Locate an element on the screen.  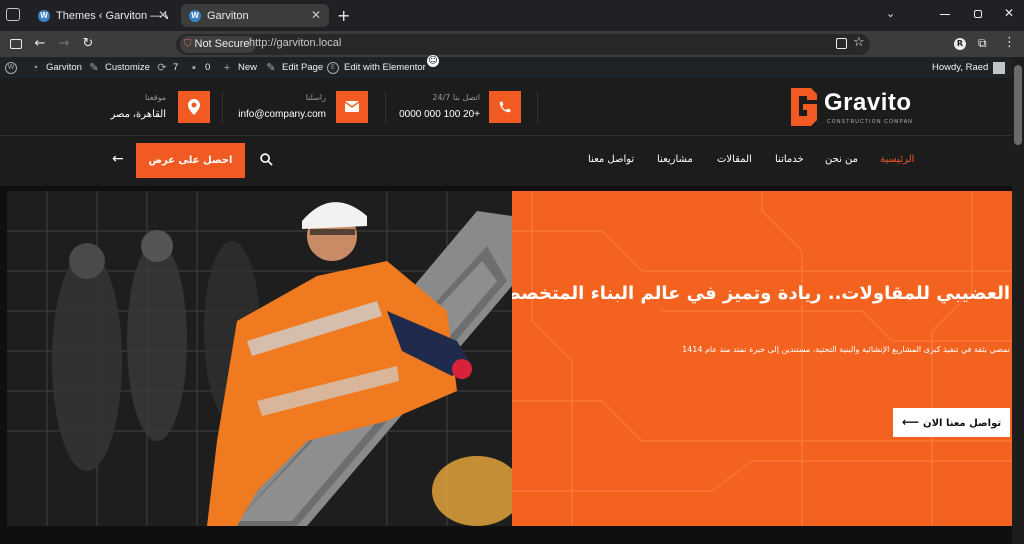
tab-themes: W Themes ‹ Garviton — WordPress ✕ is located at coordinates (103, 15).